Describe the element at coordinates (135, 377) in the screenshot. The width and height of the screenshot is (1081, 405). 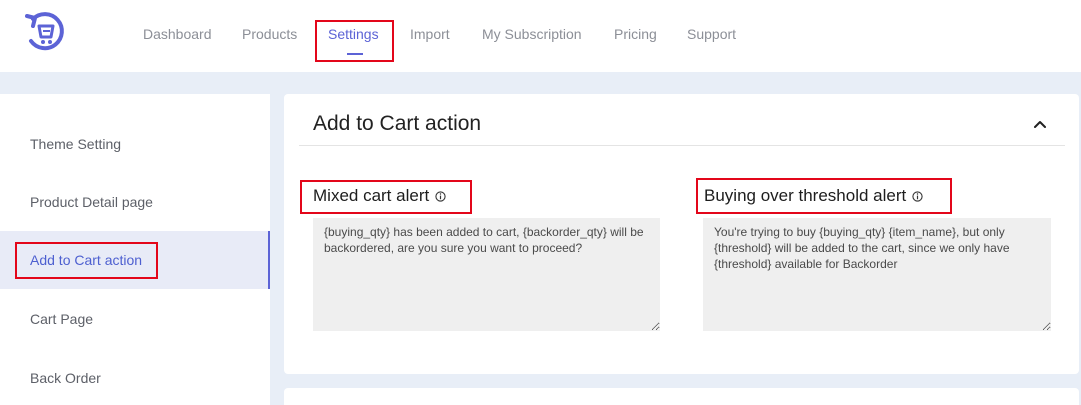
I see `sidebar-item-back-order: Back Order` at that location.